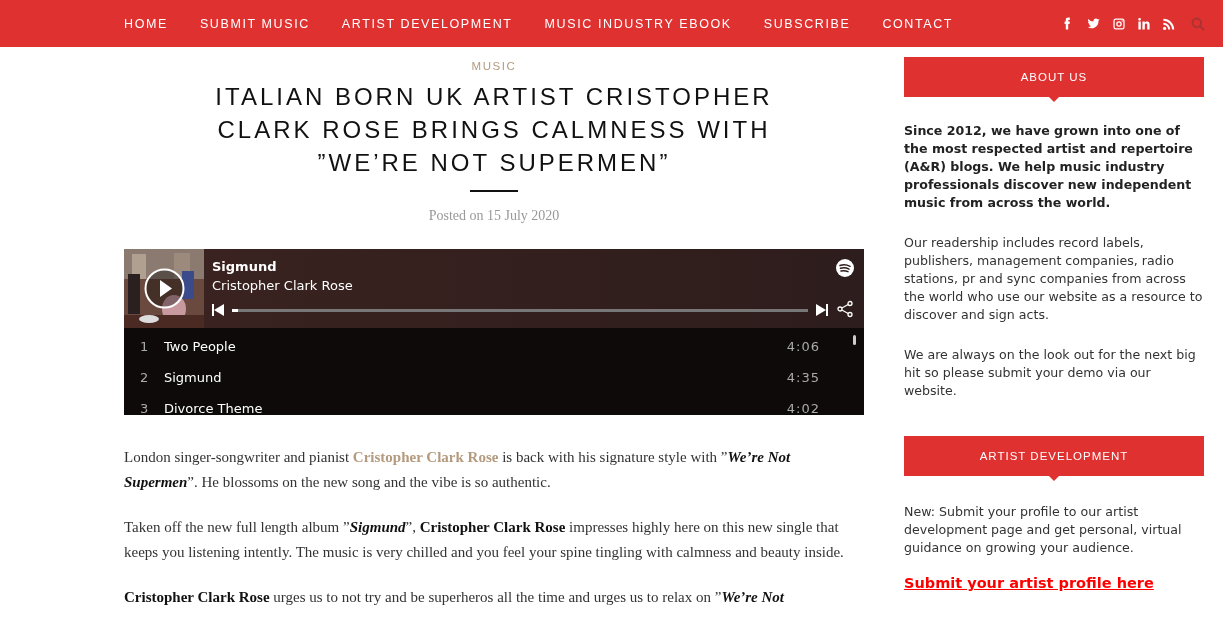  Describe the element at coordinates (283, 285) in the screenshot. I see `artist-name: Cristopher Clark Rose` at that location.